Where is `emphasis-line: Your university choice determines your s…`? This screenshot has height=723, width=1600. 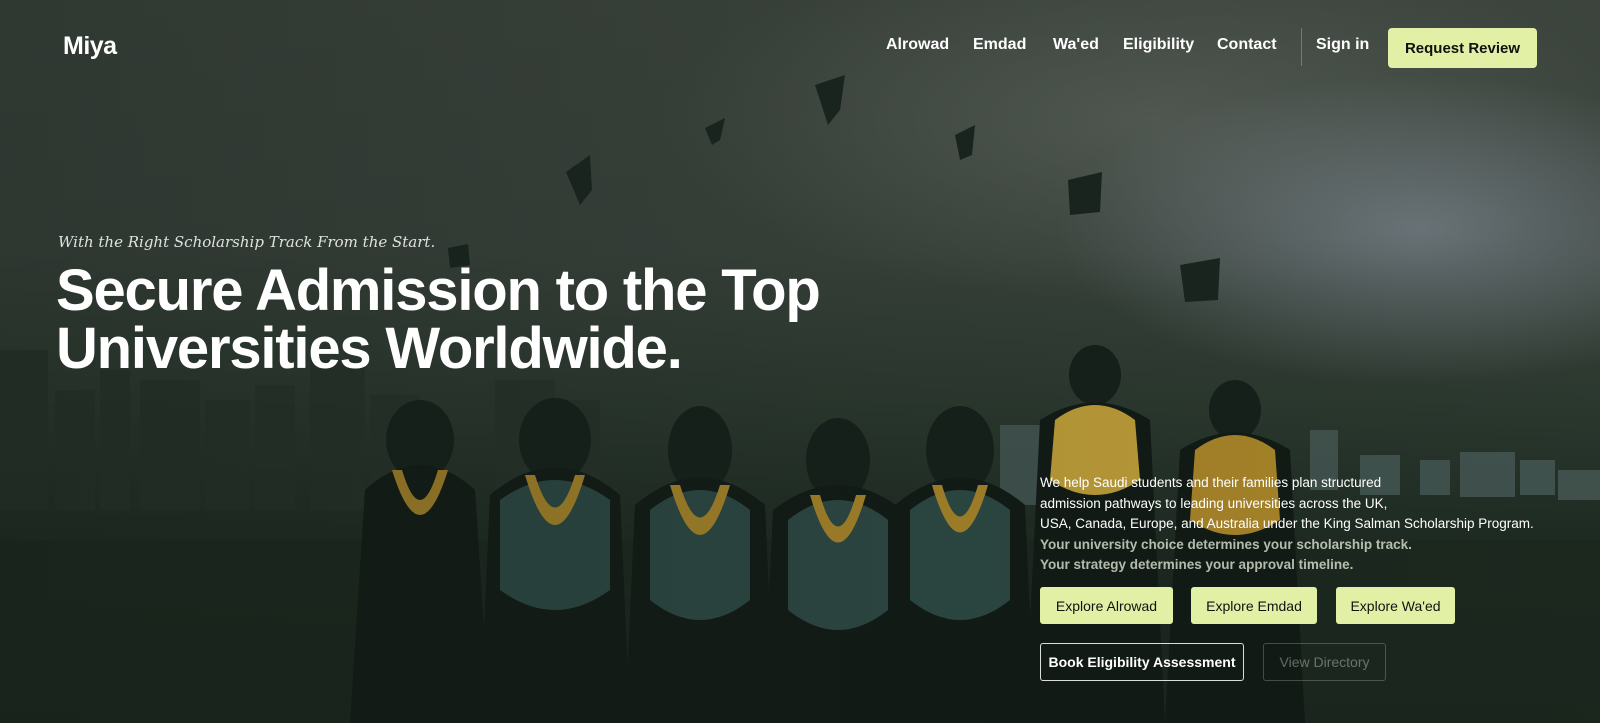 emphasis-line: Your university choice determines your s… is located at coordinates (1226, 544).